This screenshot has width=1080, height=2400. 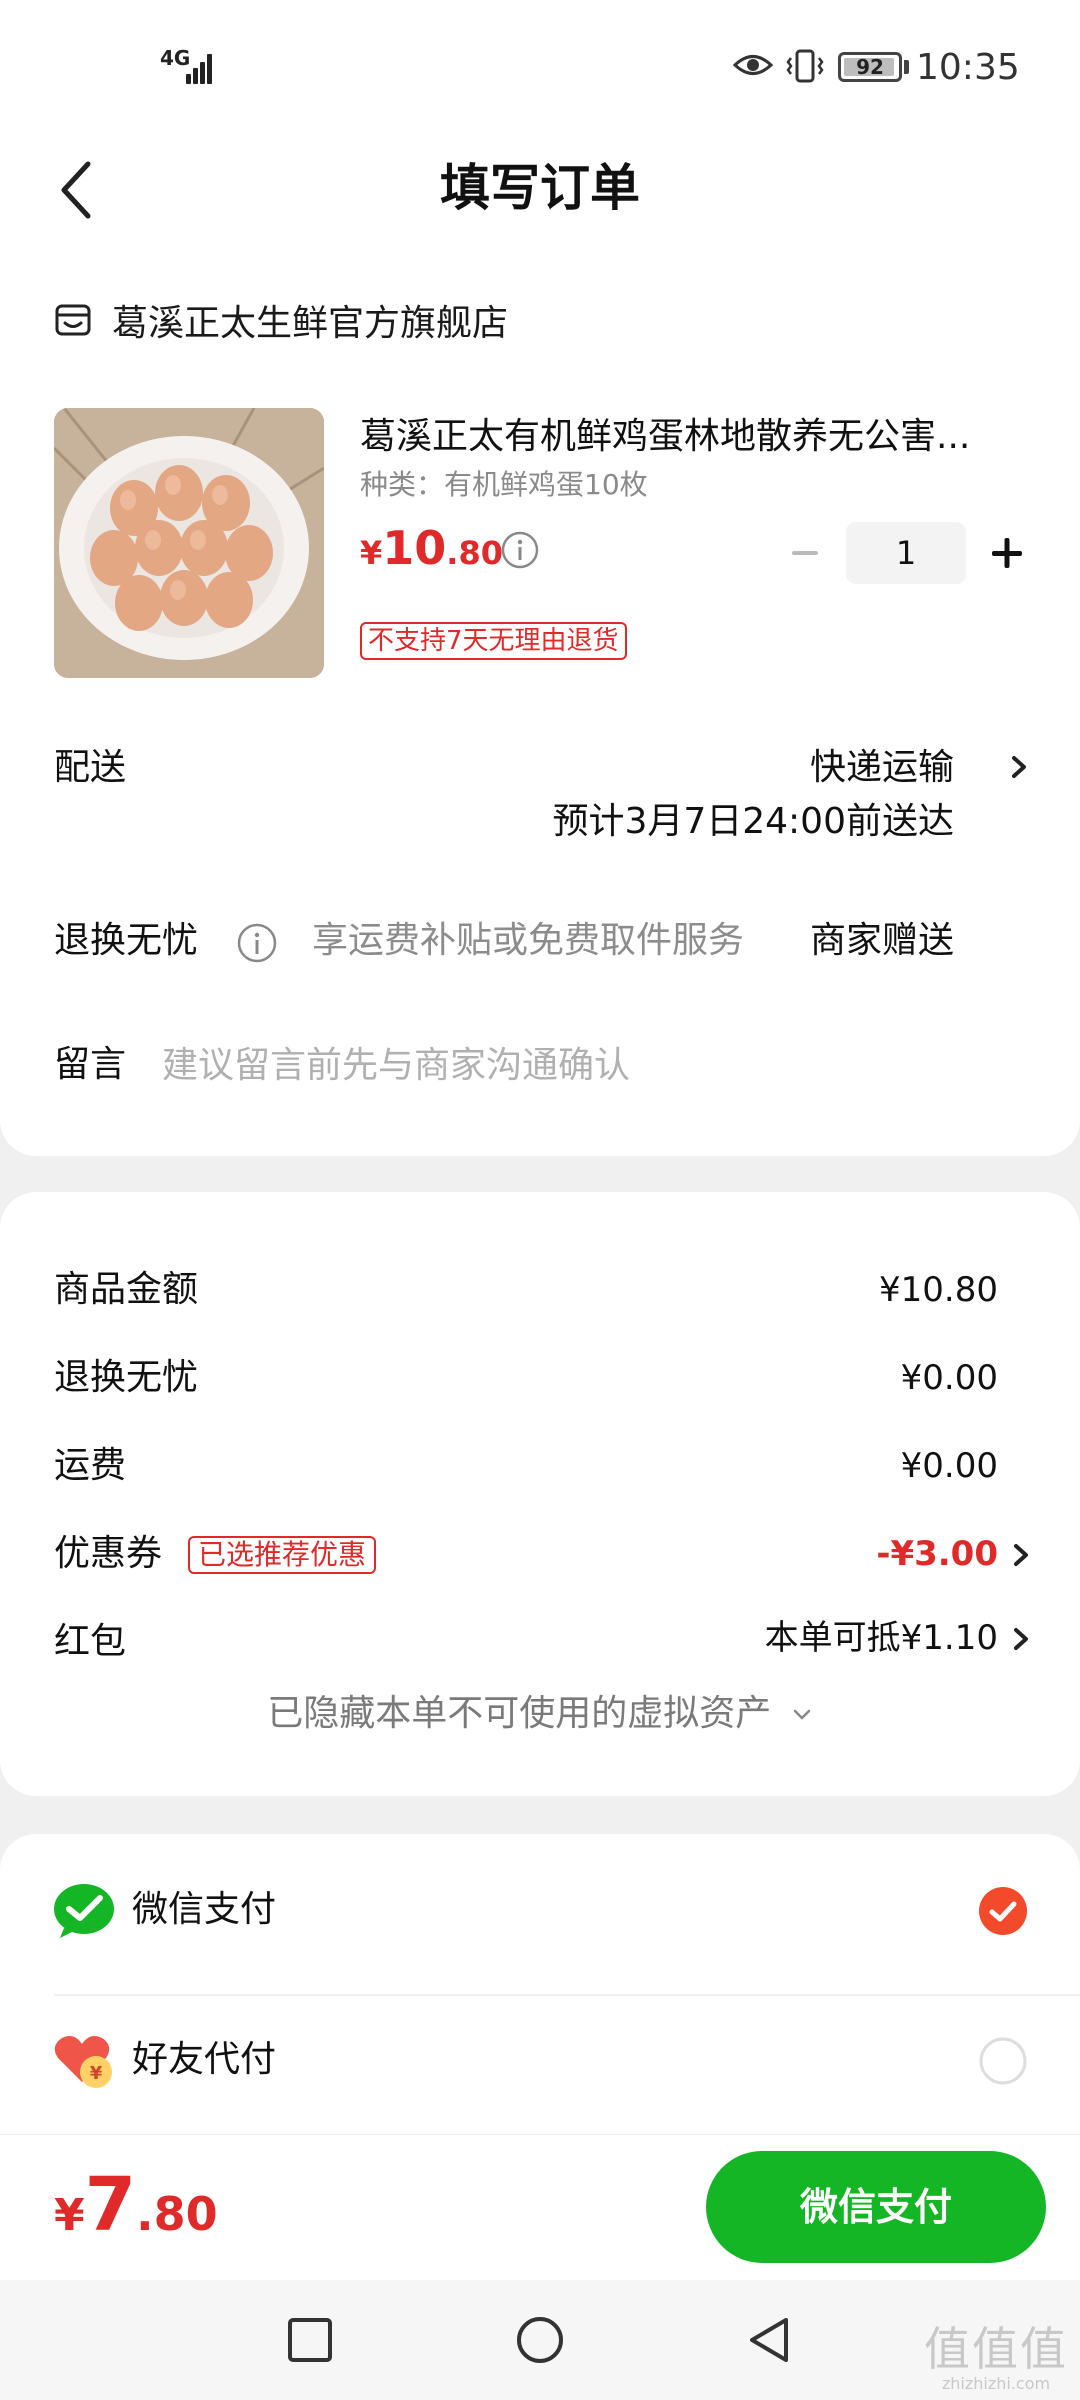 I want to click on coupon-chevron-icon, so click(x=1021, y=1555).